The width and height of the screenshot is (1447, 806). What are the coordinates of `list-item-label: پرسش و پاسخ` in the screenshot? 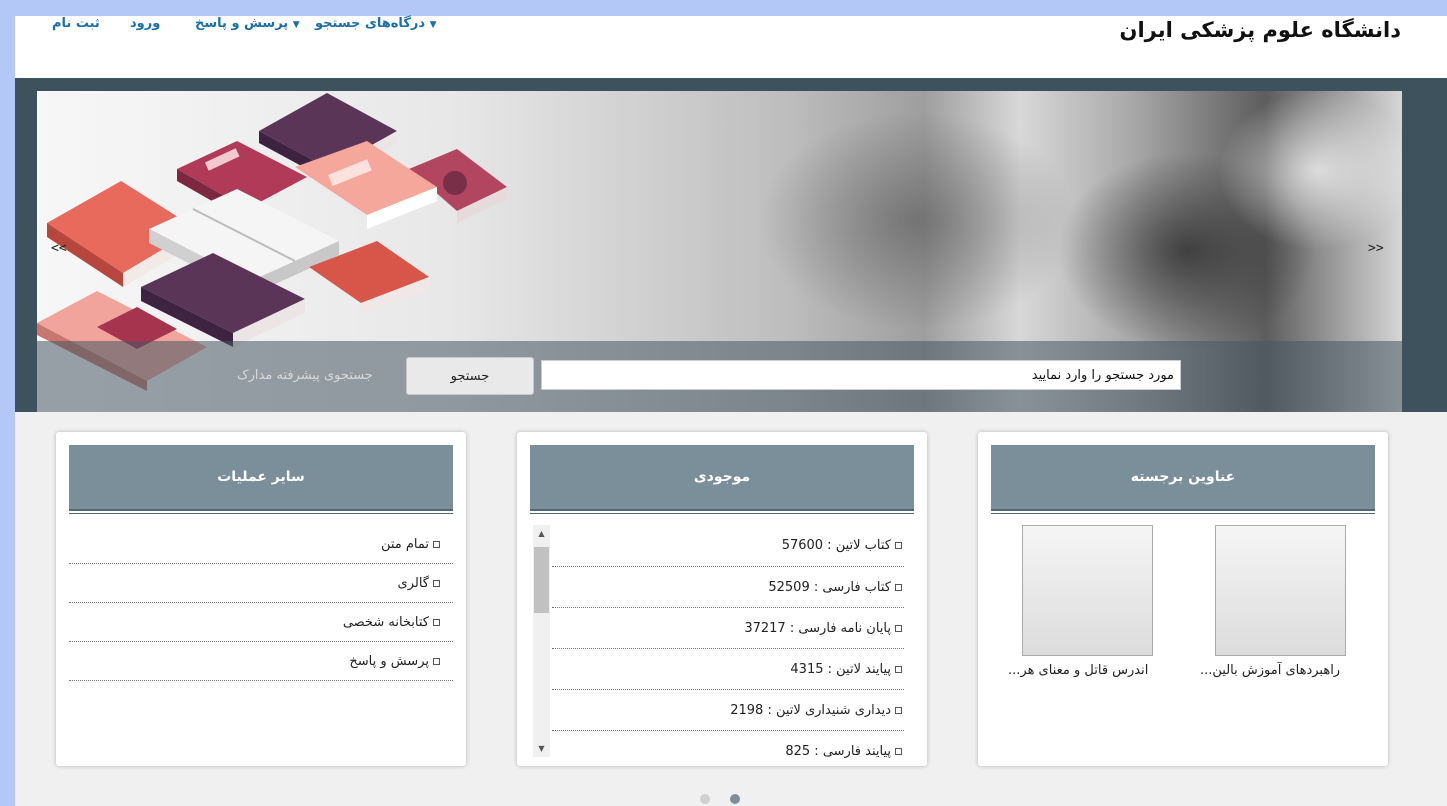 It's located at (389, 661).